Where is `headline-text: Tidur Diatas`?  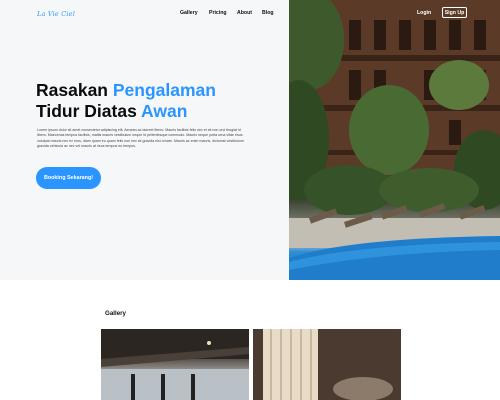 headline-text: Tidur Diatas is located at coordinates (89, 111).